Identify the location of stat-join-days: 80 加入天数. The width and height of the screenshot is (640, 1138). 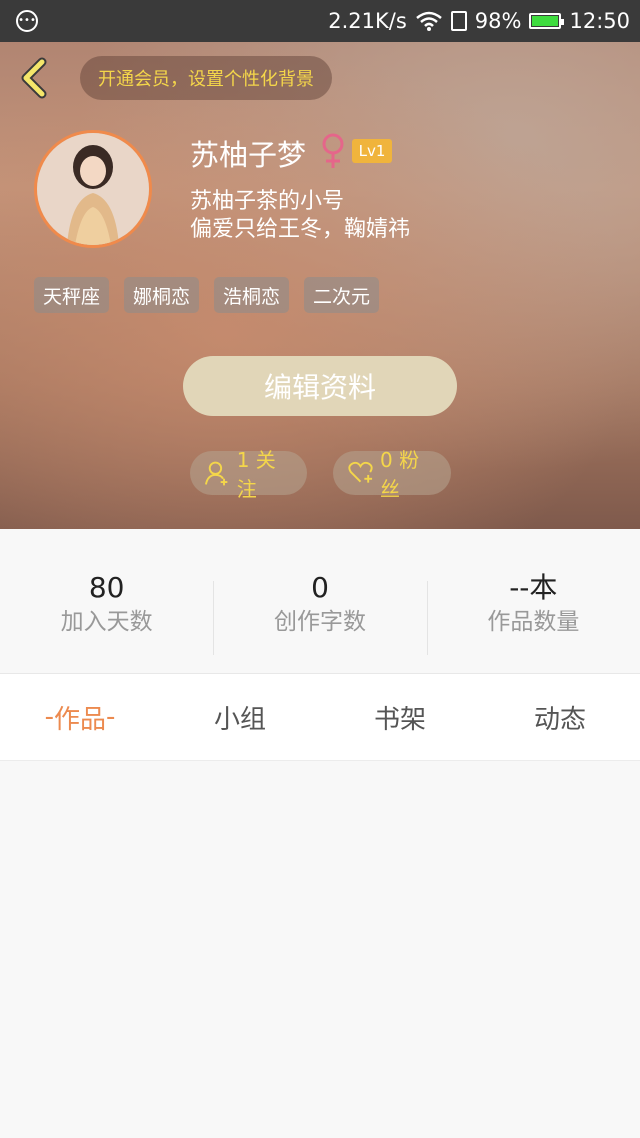
(106, 601).